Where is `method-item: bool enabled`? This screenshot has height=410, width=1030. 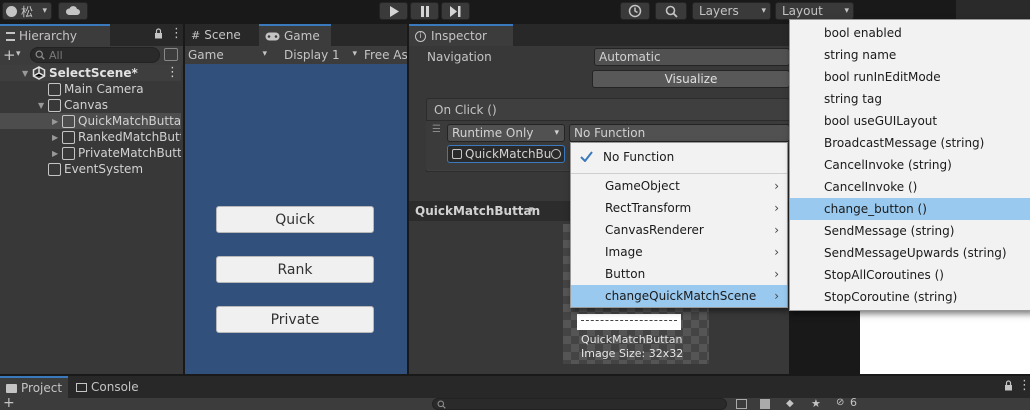 method-item: bool enabled is located at coordinates (910, 33).